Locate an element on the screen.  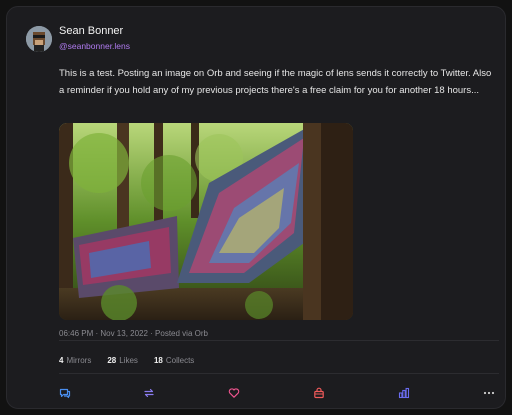
post-meta: 06:46 PM · Nov 13, 2022 · Posted via Orb is located at coordinates (133, 333).